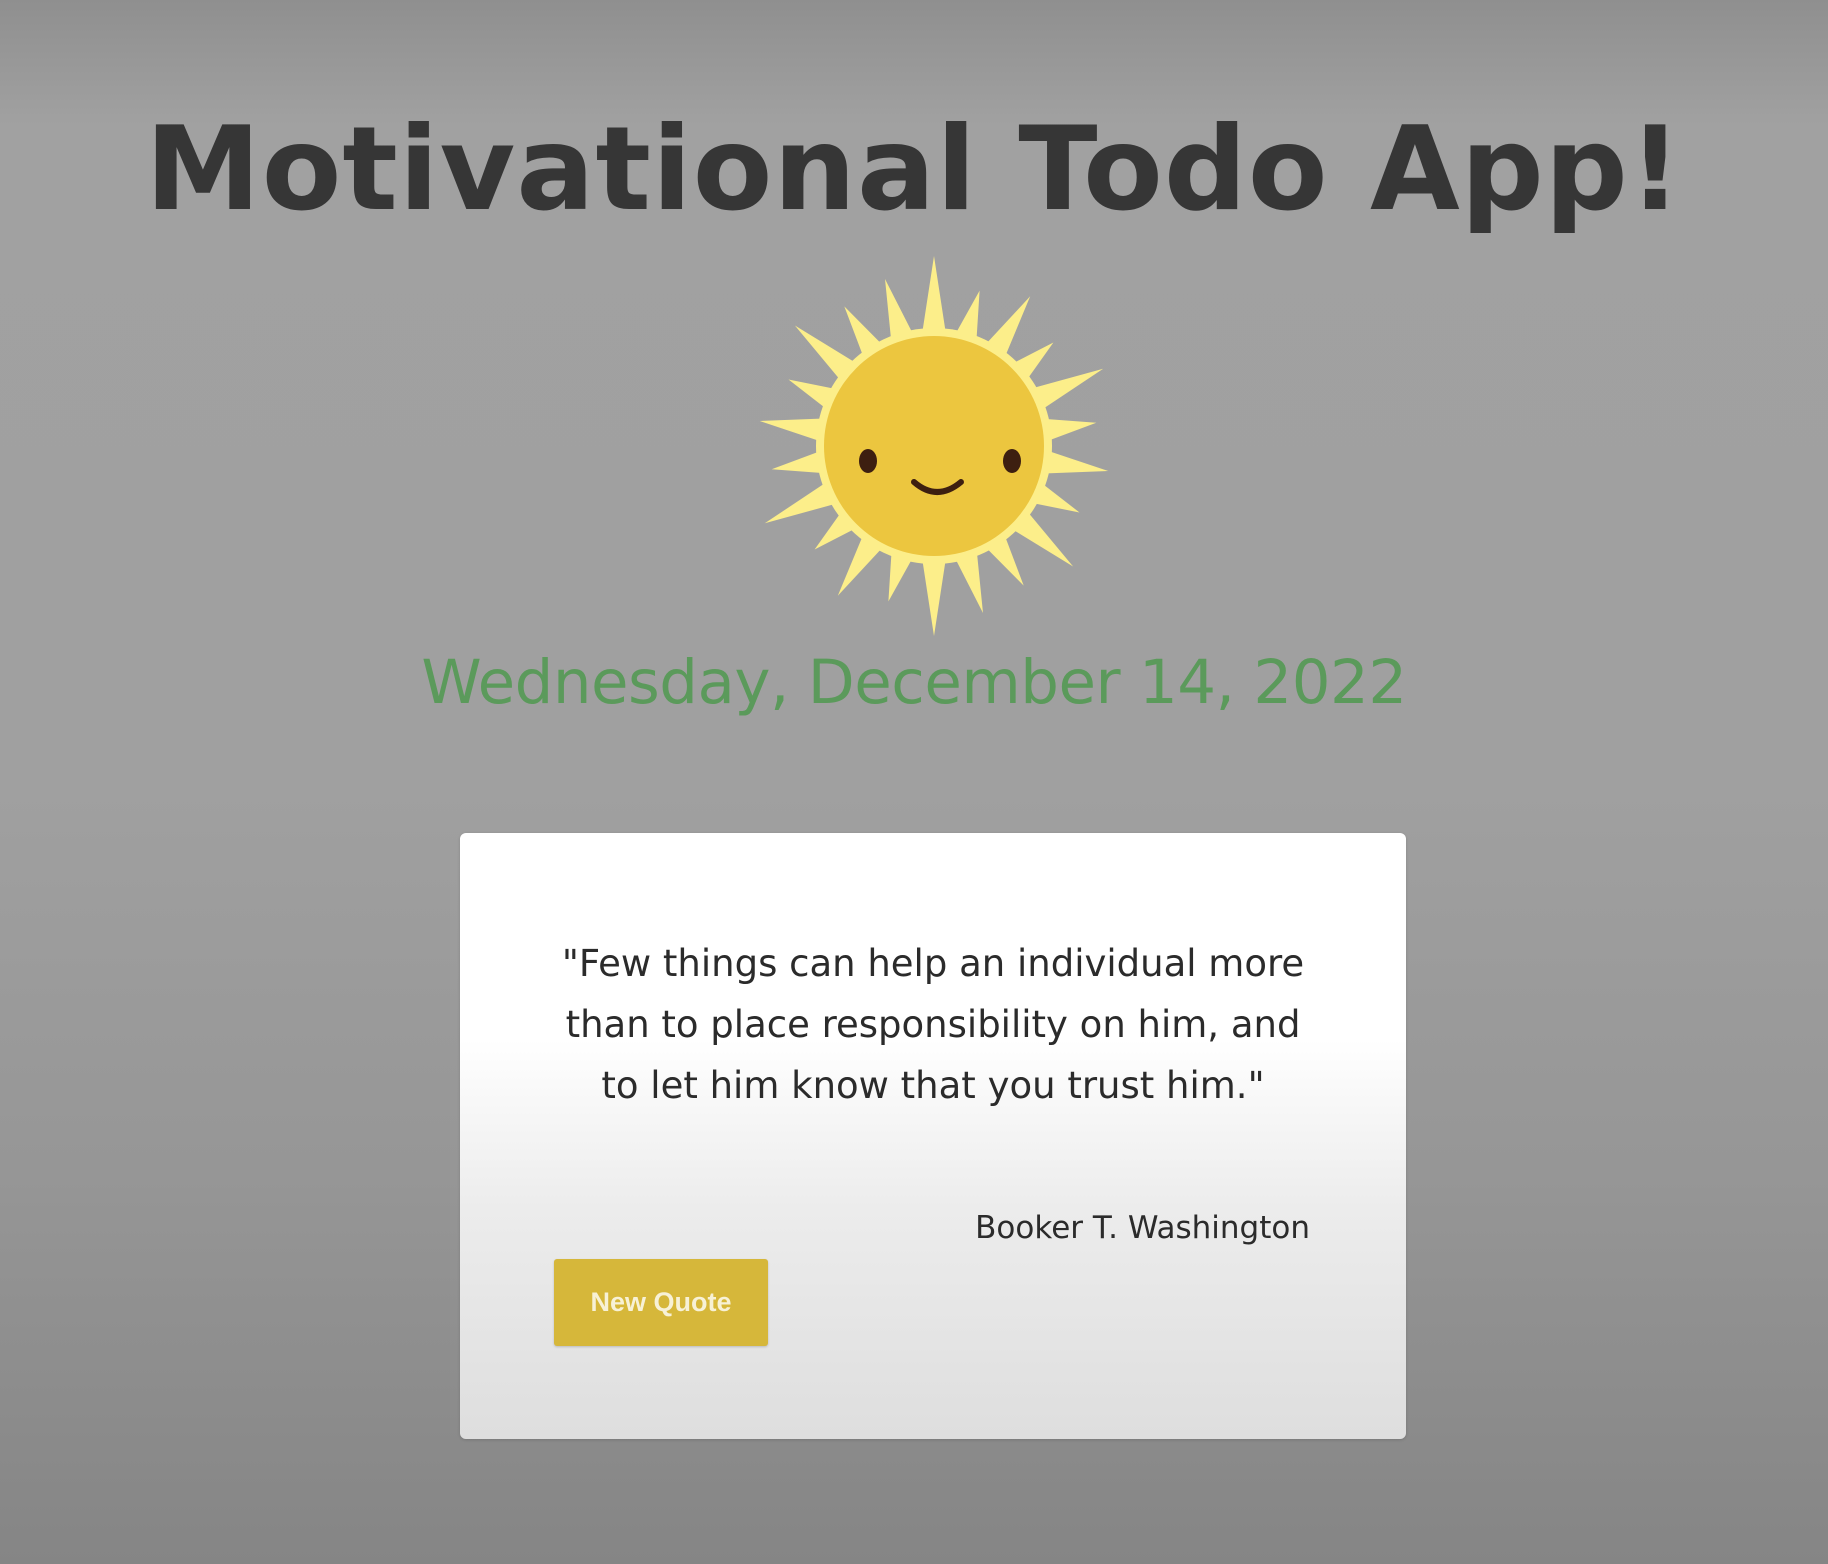  What do you see at coordinates (868, 461) in the screenshot?
I see `sun-left-eye` at bounding box center [868, 461].